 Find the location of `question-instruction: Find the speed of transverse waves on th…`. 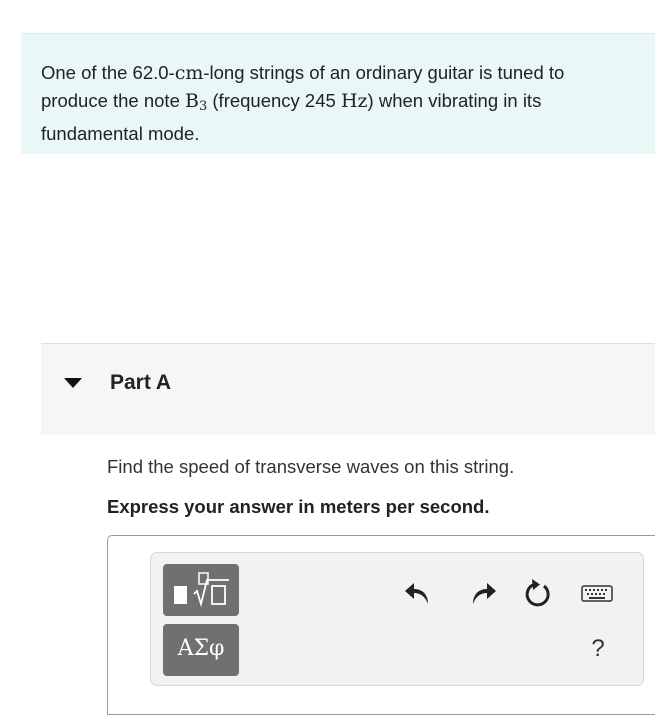

question-instruction: Find the speed of transverse waves on th… is located at coordinates (311, 466).